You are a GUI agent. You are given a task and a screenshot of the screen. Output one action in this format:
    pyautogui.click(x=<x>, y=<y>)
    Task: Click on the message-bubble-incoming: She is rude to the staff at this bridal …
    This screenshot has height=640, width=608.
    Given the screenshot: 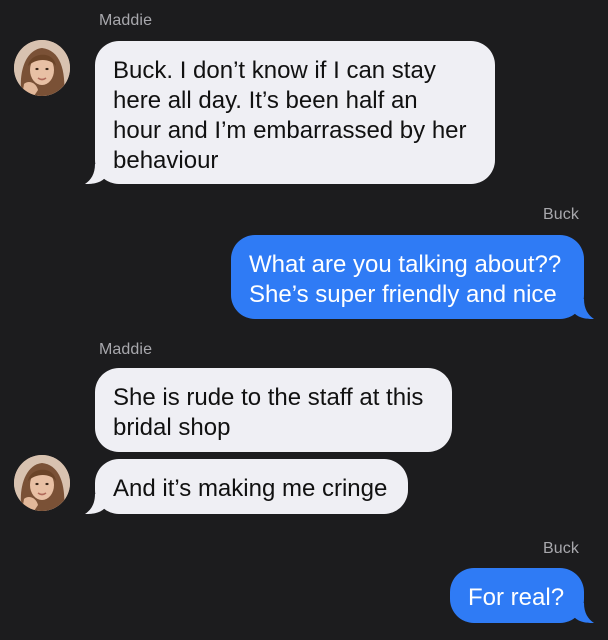 What is the action you would take?
    pyautogui.click(x=273, y=410)
    